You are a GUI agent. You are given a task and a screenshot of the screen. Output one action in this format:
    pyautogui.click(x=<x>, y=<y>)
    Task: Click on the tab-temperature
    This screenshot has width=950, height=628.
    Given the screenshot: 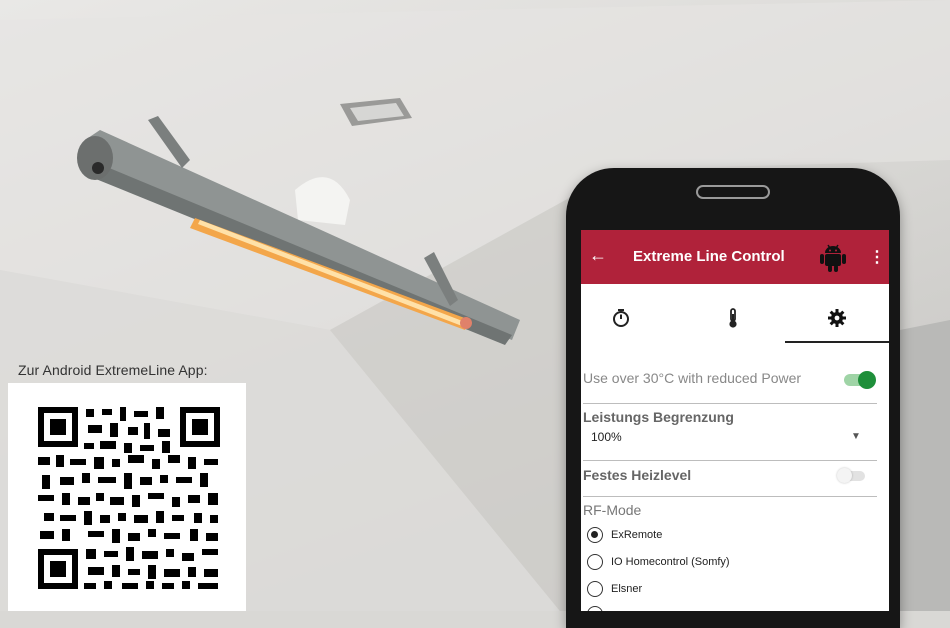 What is the action you would take?
    pyautogui.click(x=733, y=318)
    